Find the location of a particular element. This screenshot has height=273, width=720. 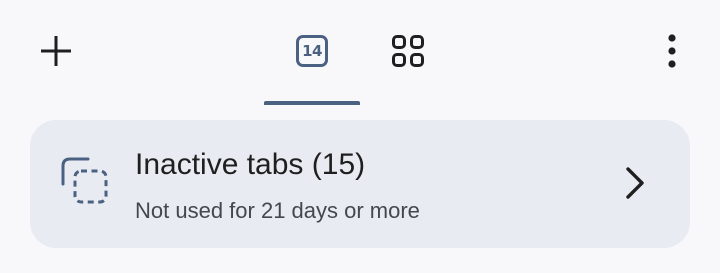

tab-groups-grid-icon is located at coordinates (408, 51).